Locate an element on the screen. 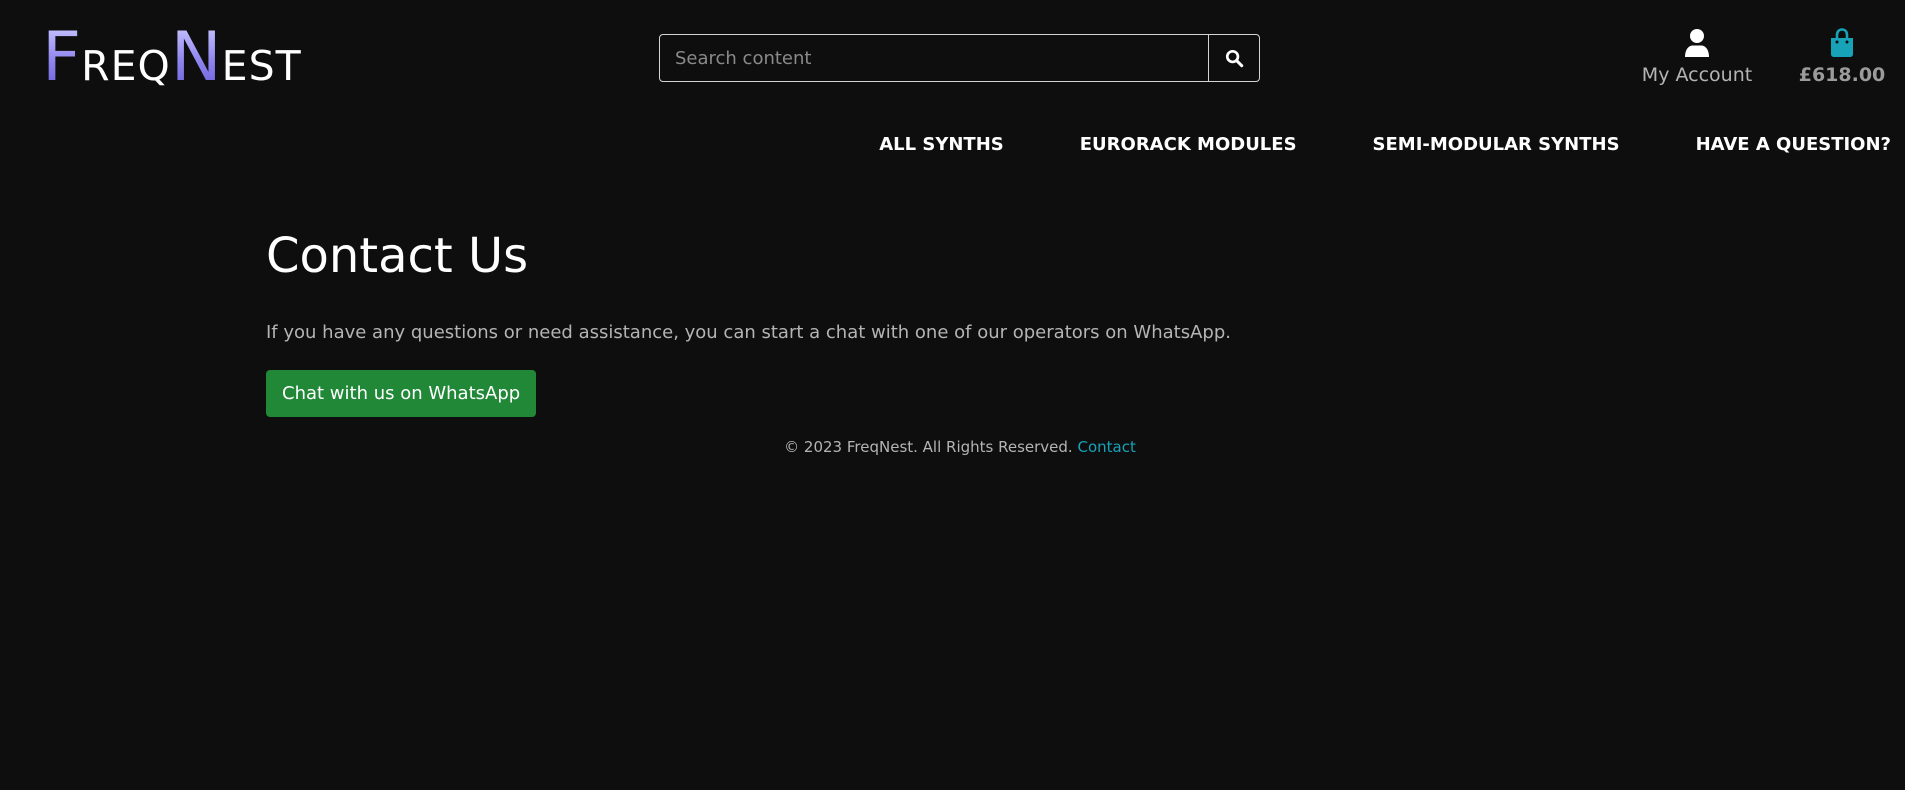 The width and height of the screenshot is (1905, 790). user-icon is located at coordinates (1697, 43).